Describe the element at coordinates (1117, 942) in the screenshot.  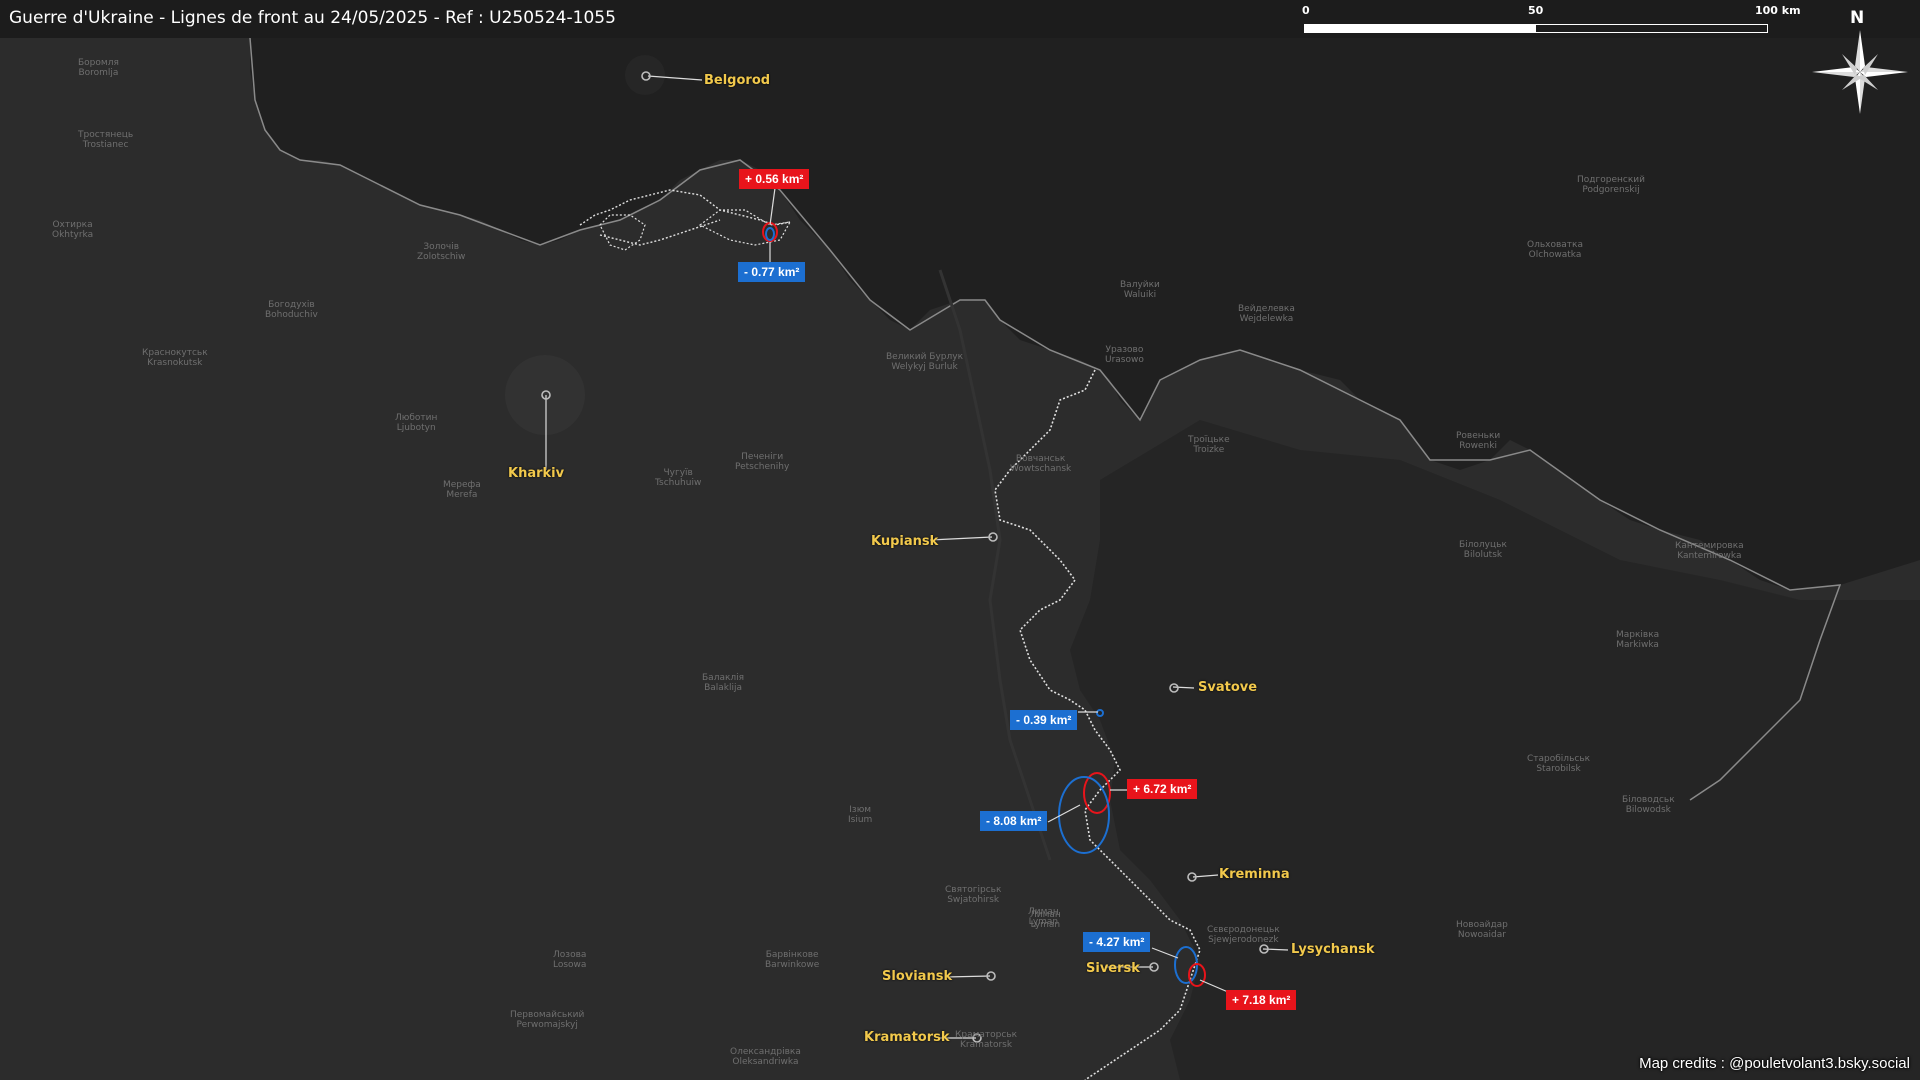
I see `change-badge-loss: - 4.27 km²` at that location.